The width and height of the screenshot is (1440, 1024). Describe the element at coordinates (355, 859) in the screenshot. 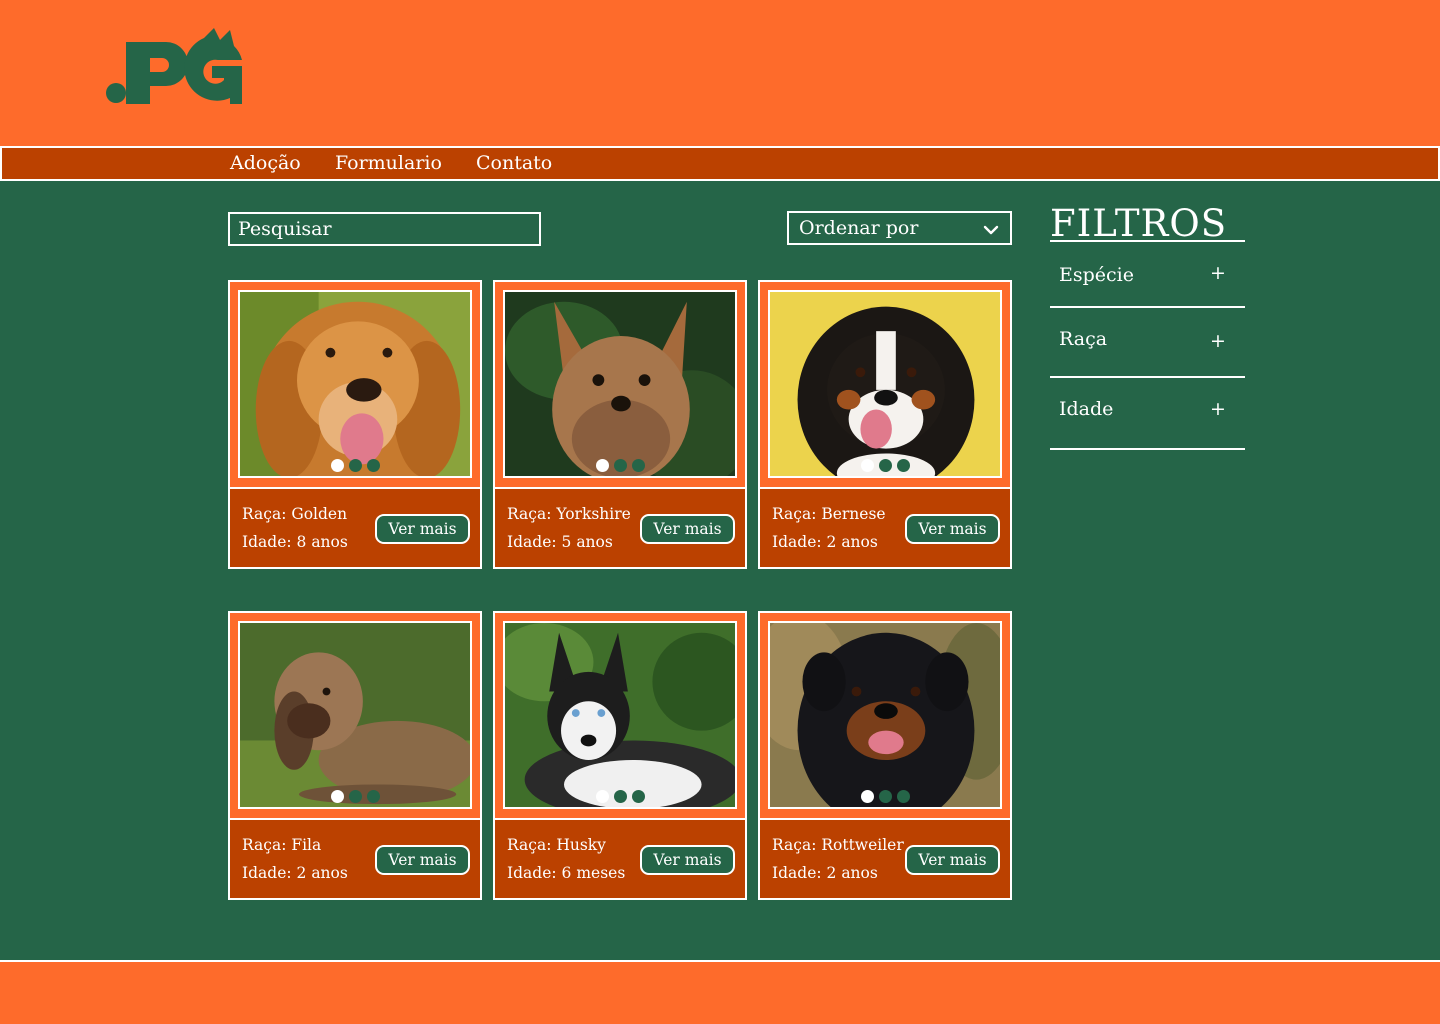

I see `pet-info: Raça: Fila Idade: 2 anos Ver mais` at that location.